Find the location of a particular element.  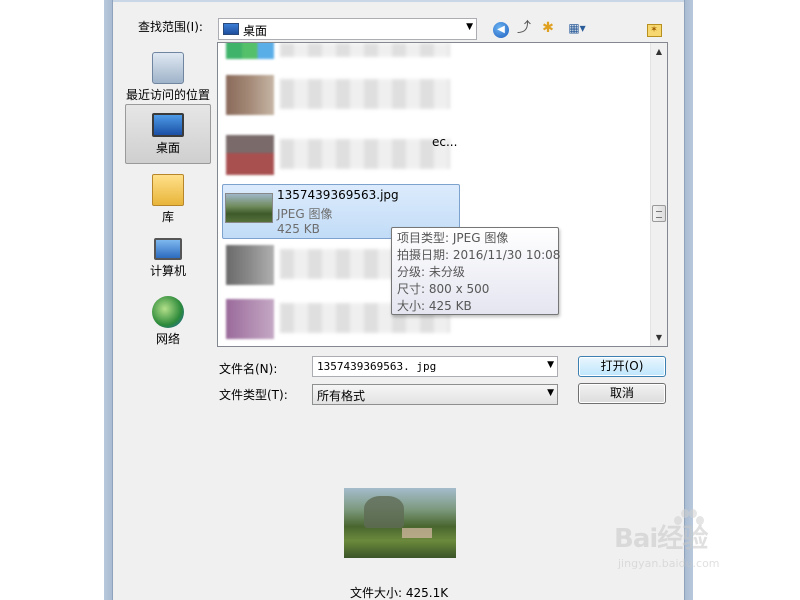

place-desktop: 桌面 is located at coordinates (168, 134).